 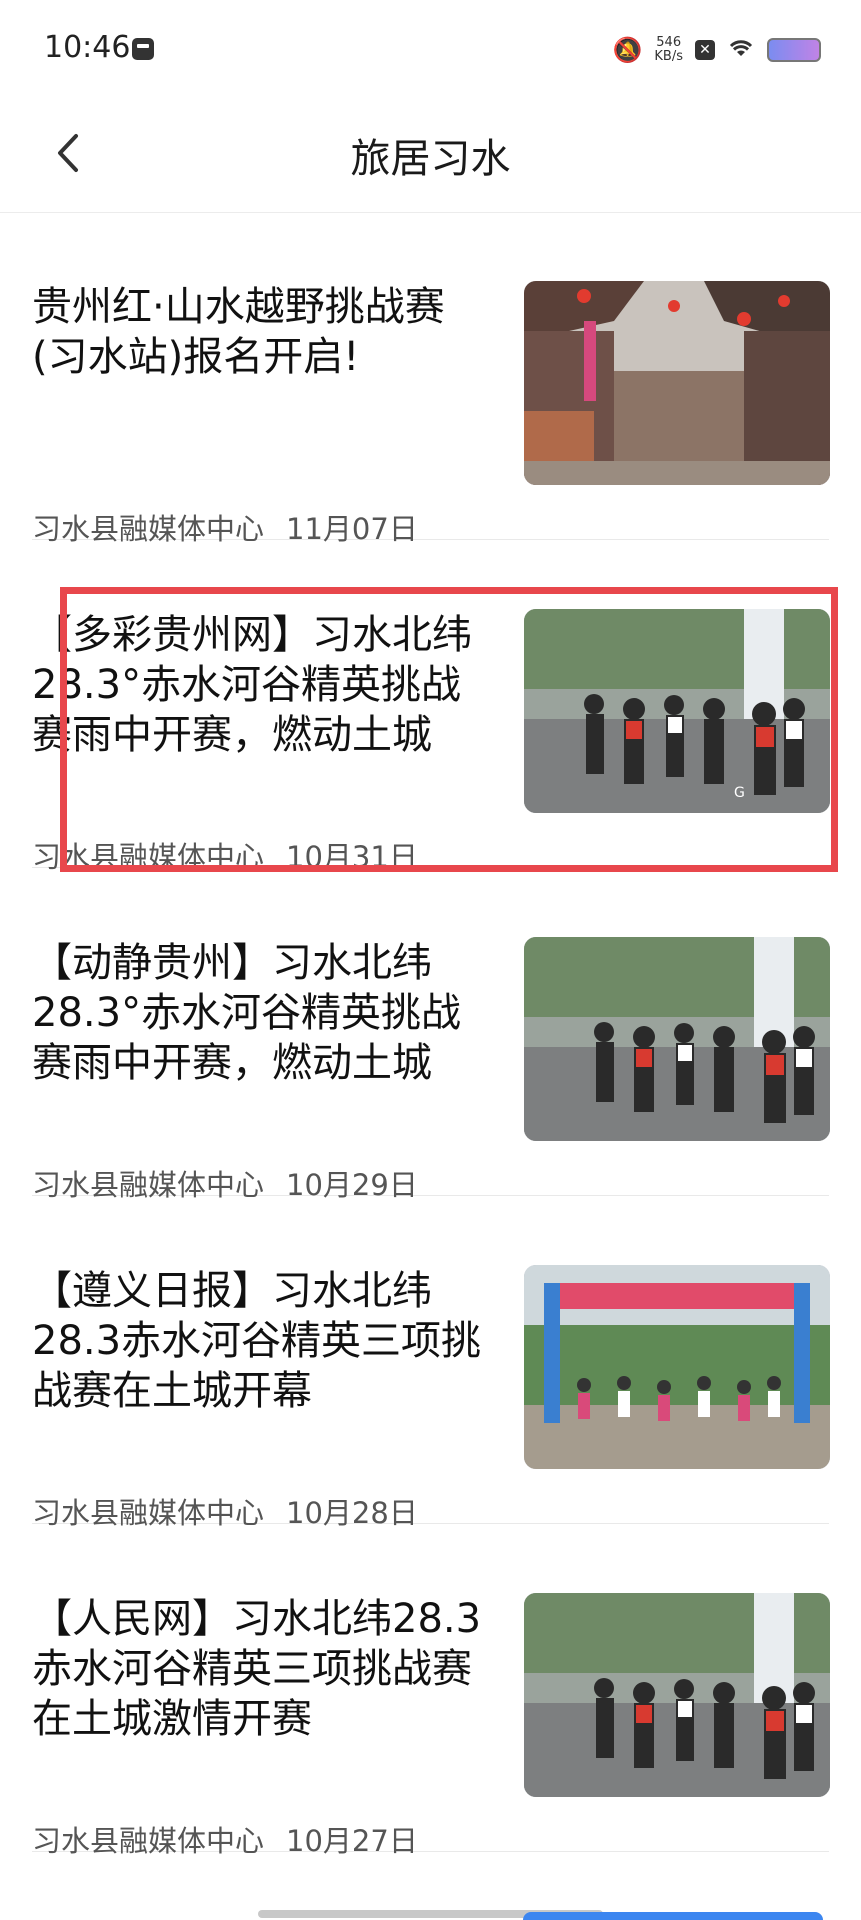 What do you see at coordinates (257, 1341) in the screenshot?
I see `article-title: 【遵义日报】习水北纬28.3赤水河谷精英三项挑战赛在土城开幕` at bounding box center [257, 1341].